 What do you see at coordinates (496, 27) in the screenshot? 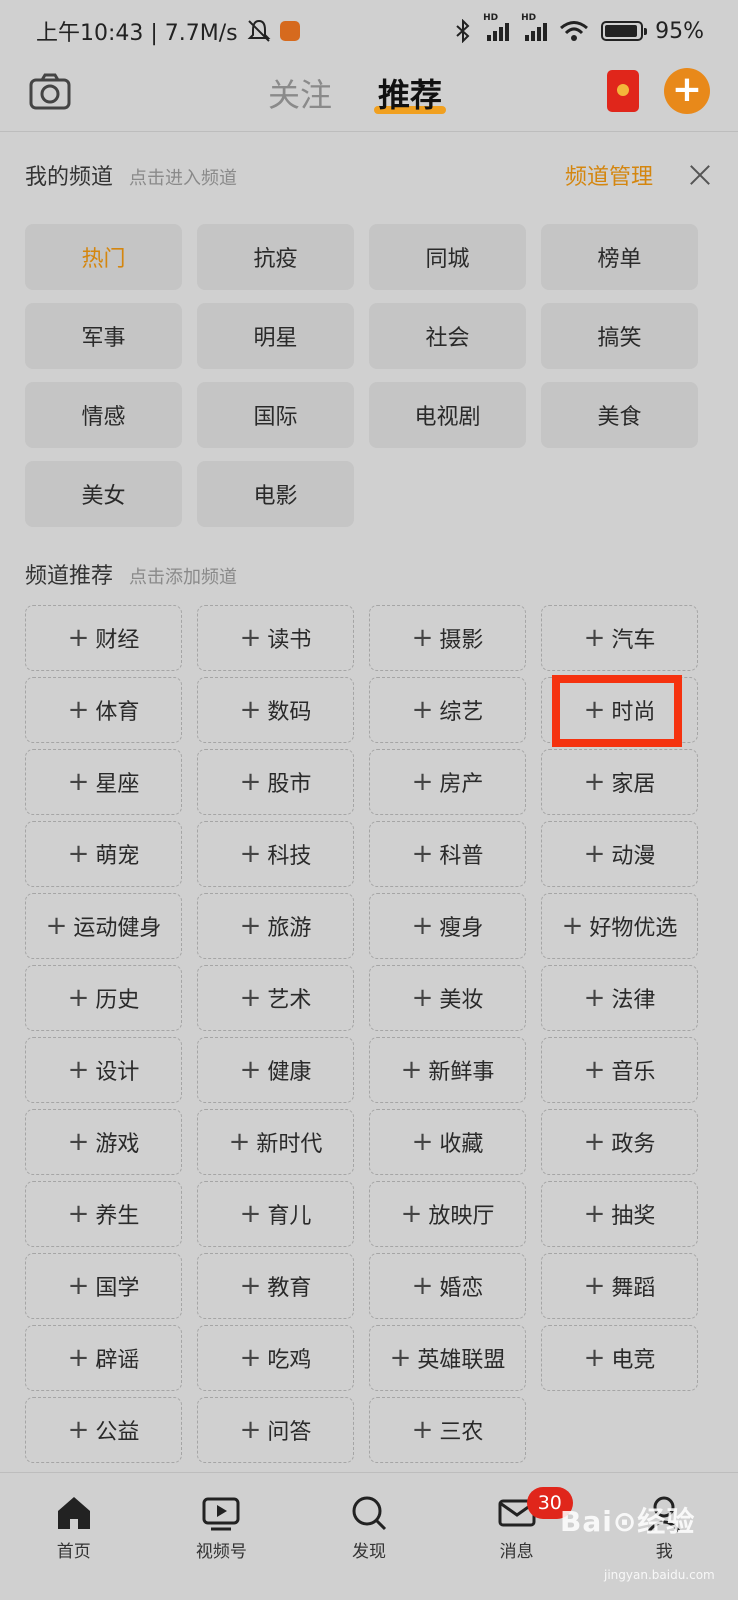
I see `signal-icon: HD` at bounding box center [496, 27].